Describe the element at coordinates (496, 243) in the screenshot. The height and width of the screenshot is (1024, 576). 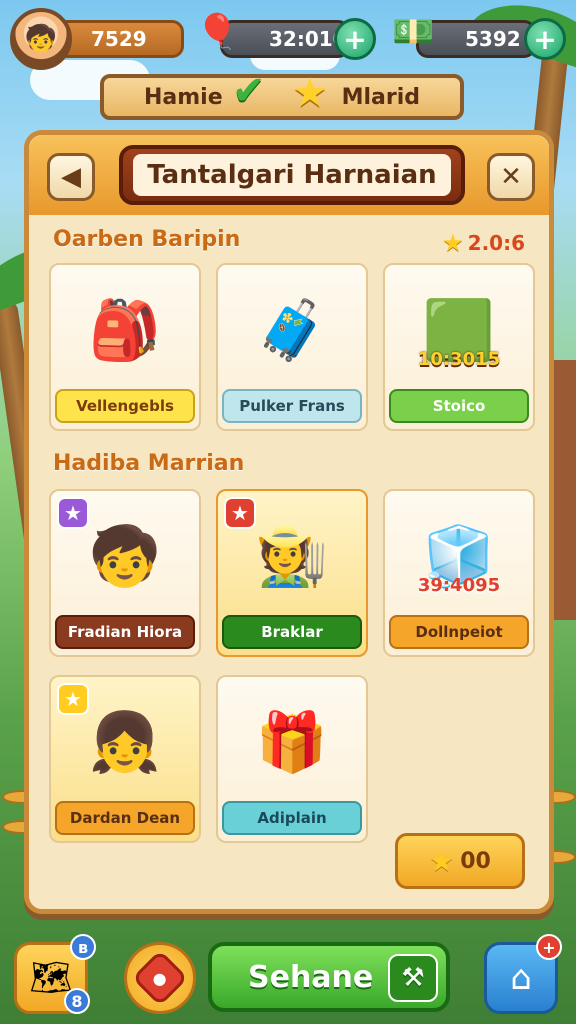
I see `rating-value: 2.0:6` at that location.